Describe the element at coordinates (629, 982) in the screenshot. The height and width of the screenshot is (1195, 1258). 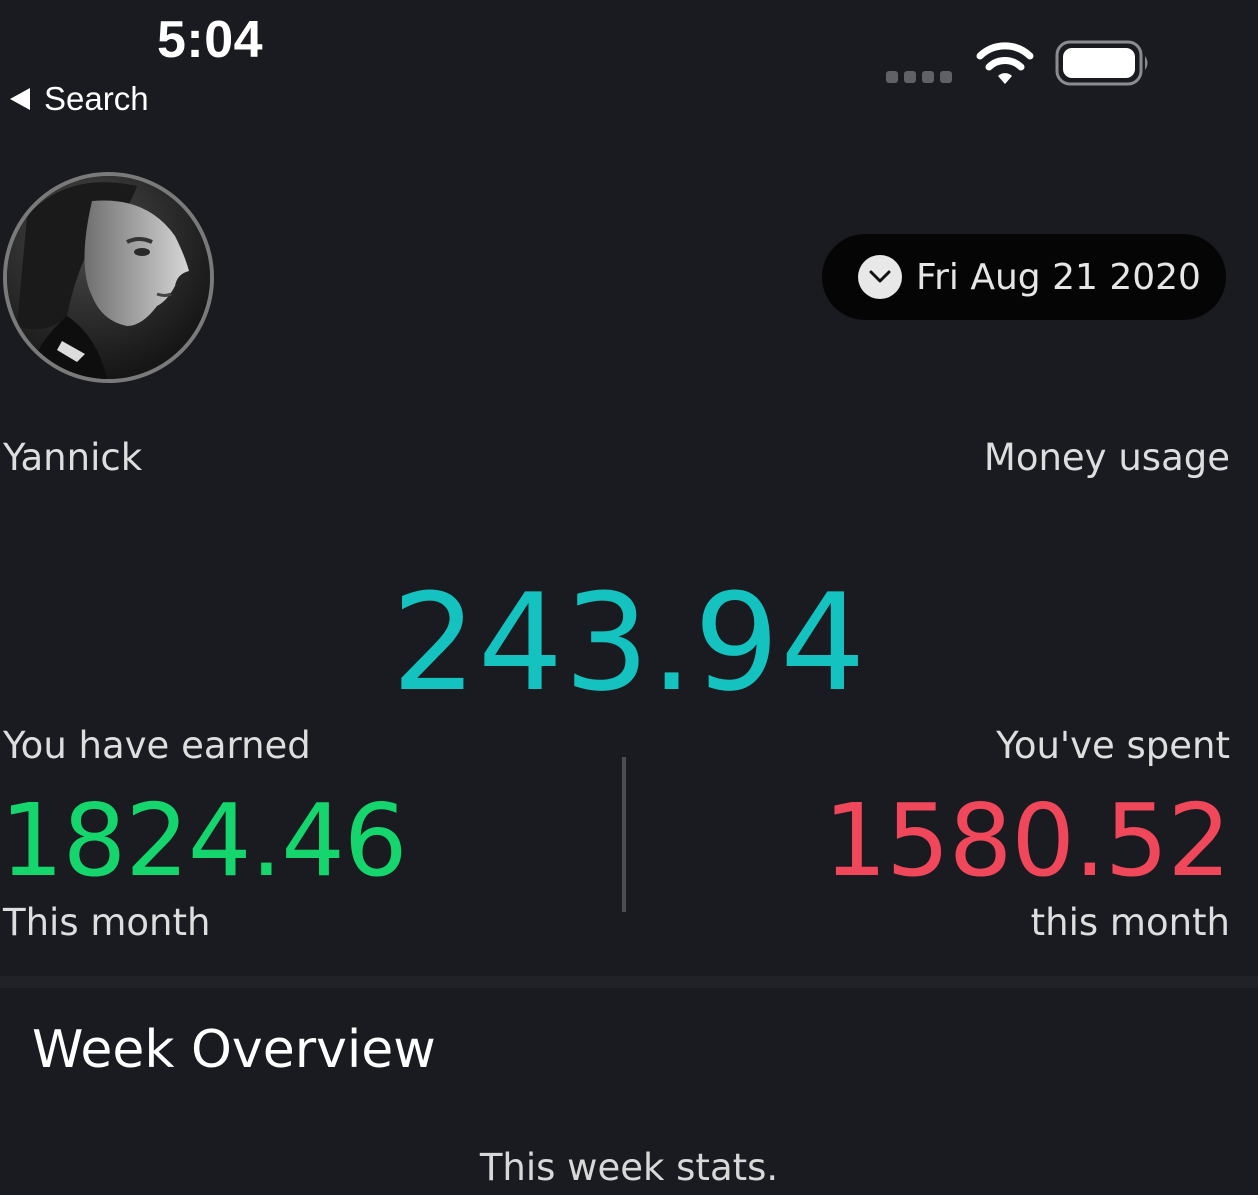
I see `section-divider` at that location.